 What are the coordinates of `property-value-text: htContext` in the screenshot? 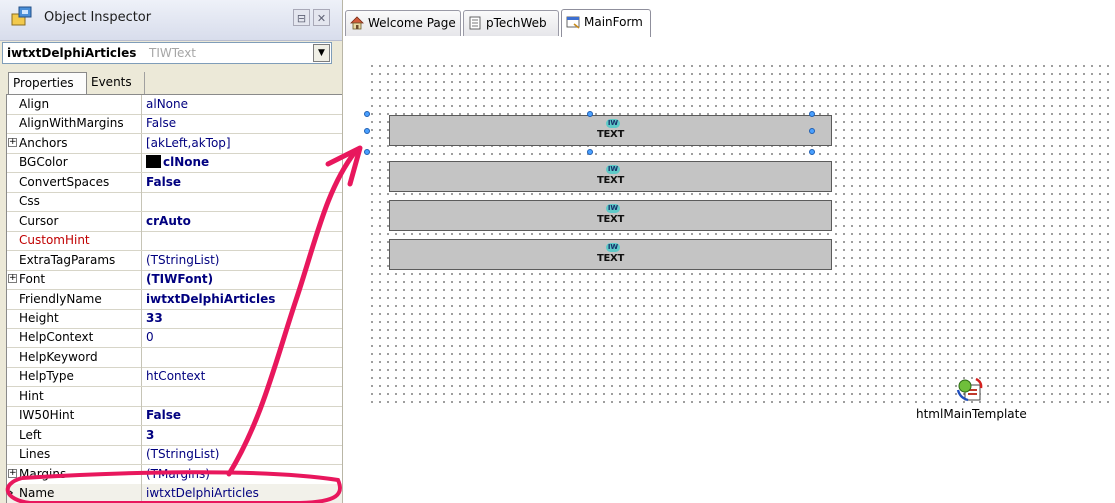 It's located at (176, 376).